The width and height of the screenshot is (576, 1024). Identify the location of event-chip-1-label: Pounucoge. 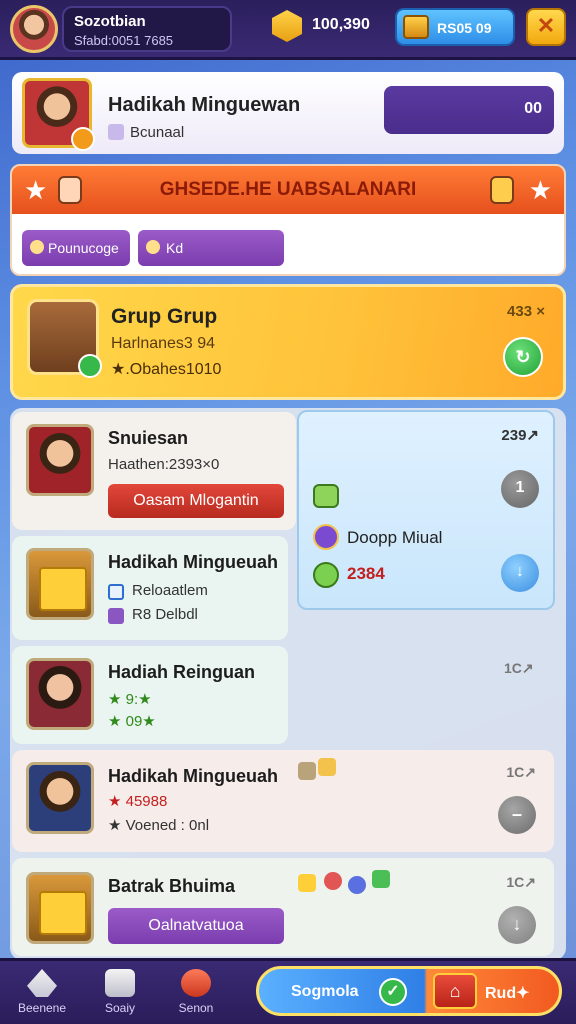
(83, 248).